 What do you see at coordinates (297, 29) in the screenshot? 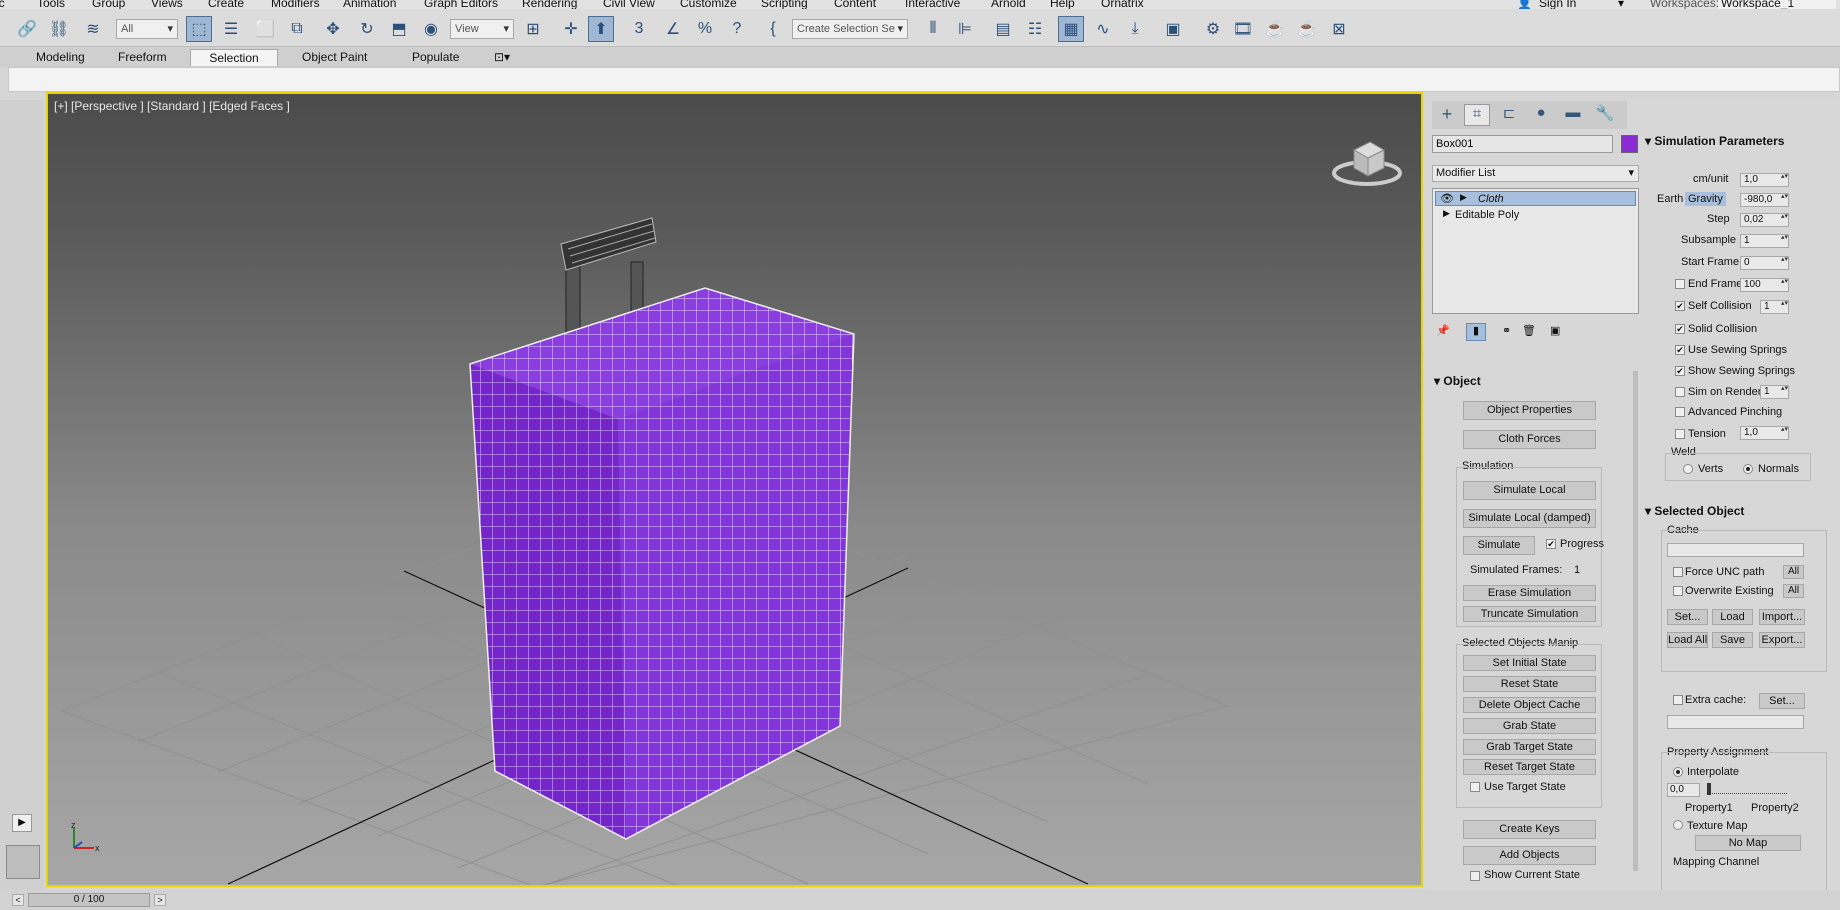
I see `window-crossing-icon: ⧉` at bounding box center [297, 29].